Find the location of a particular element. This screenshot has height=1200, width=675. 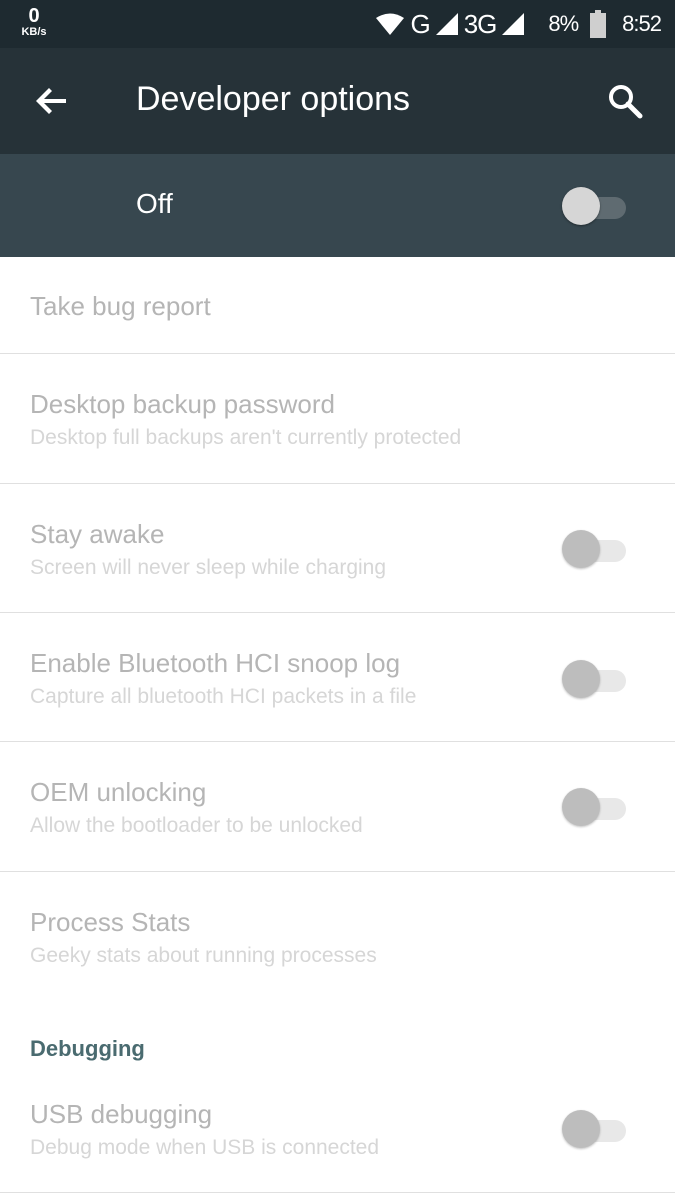

clock: 8:52 is located at coordinates (642, 23).